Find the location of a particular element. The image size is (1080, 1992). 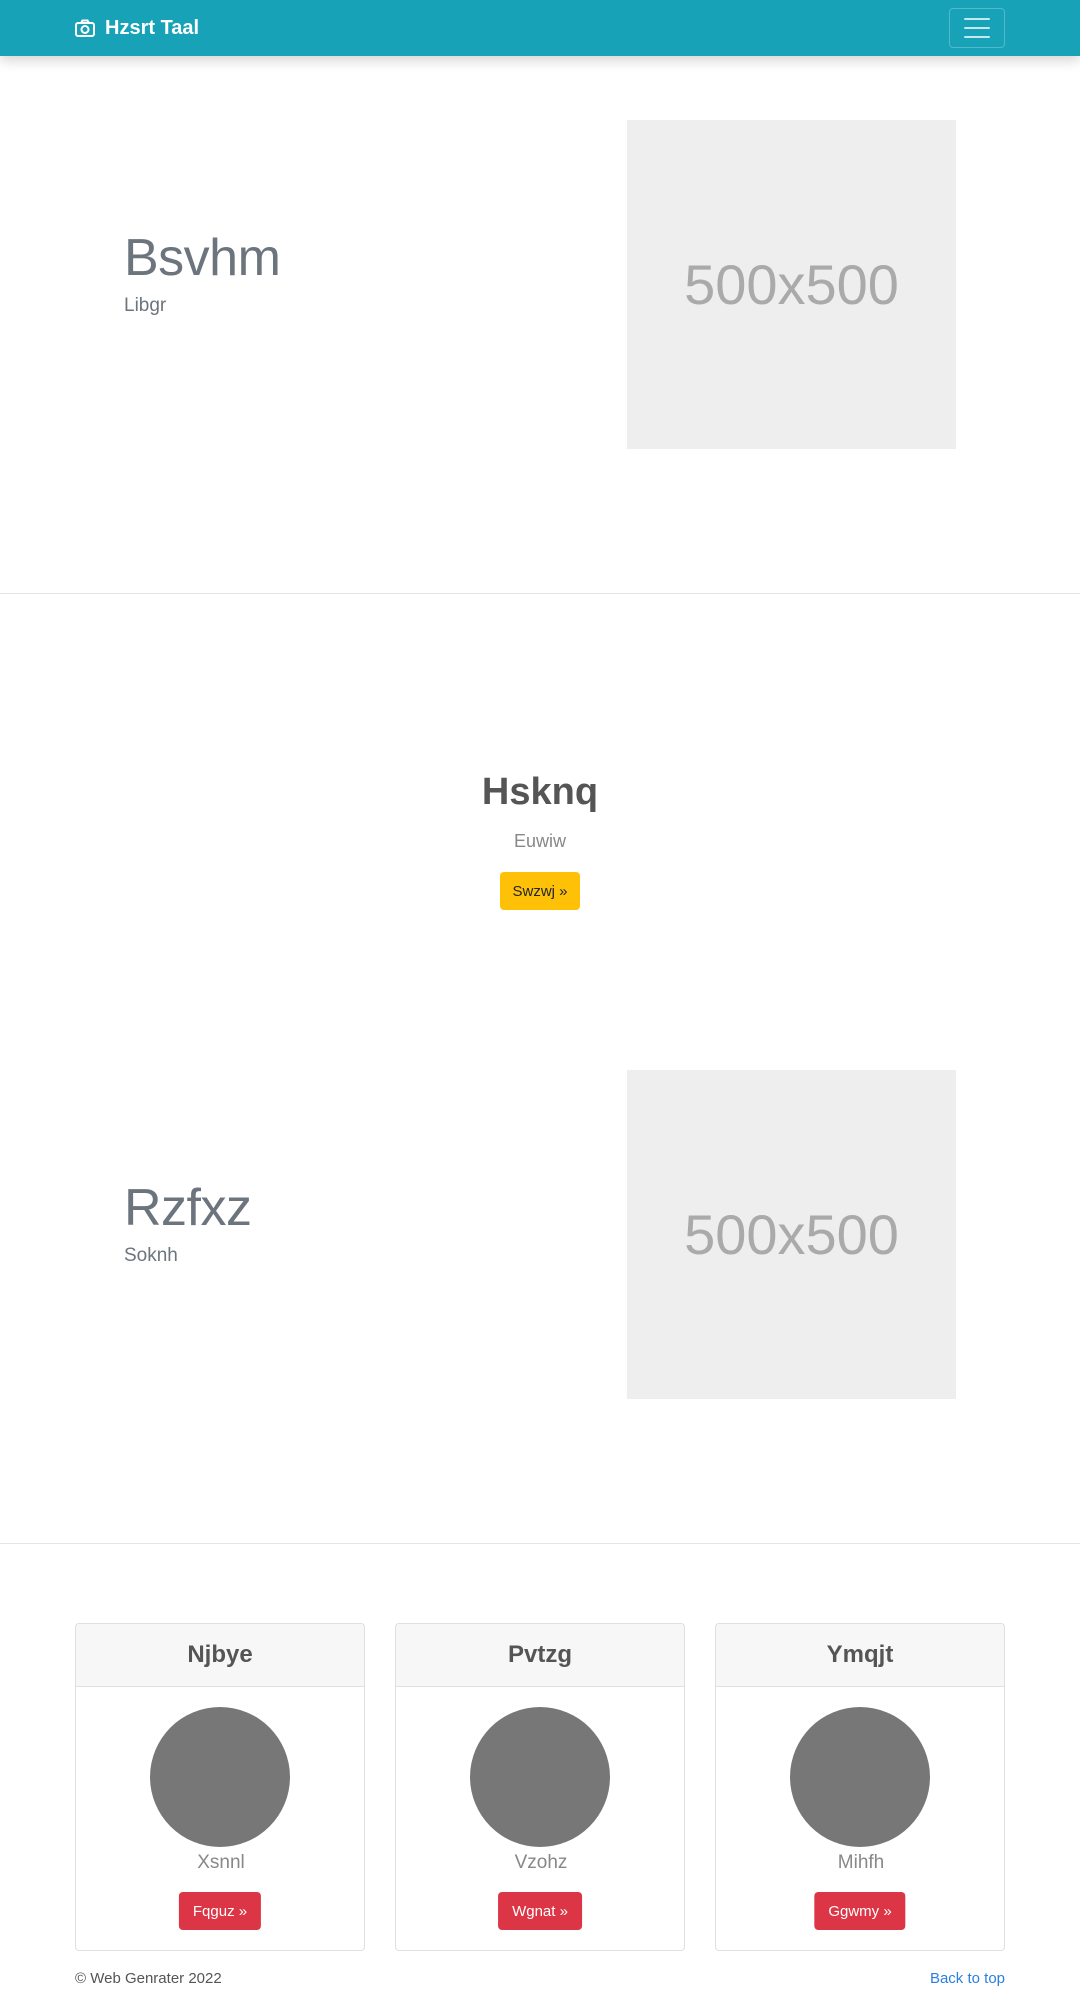

hero1-subtitle: Libgr is located at coordinates (145, 305).